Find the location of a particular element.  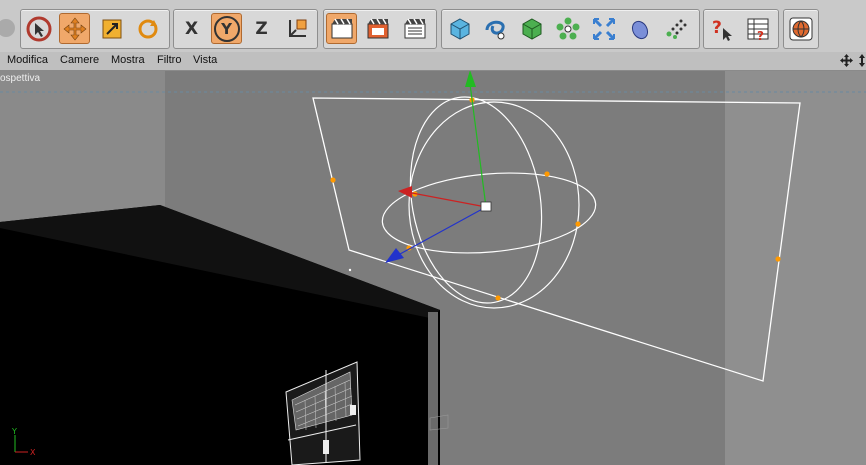

x-axis-lock-icon: X is located at coordinates (191, 28).